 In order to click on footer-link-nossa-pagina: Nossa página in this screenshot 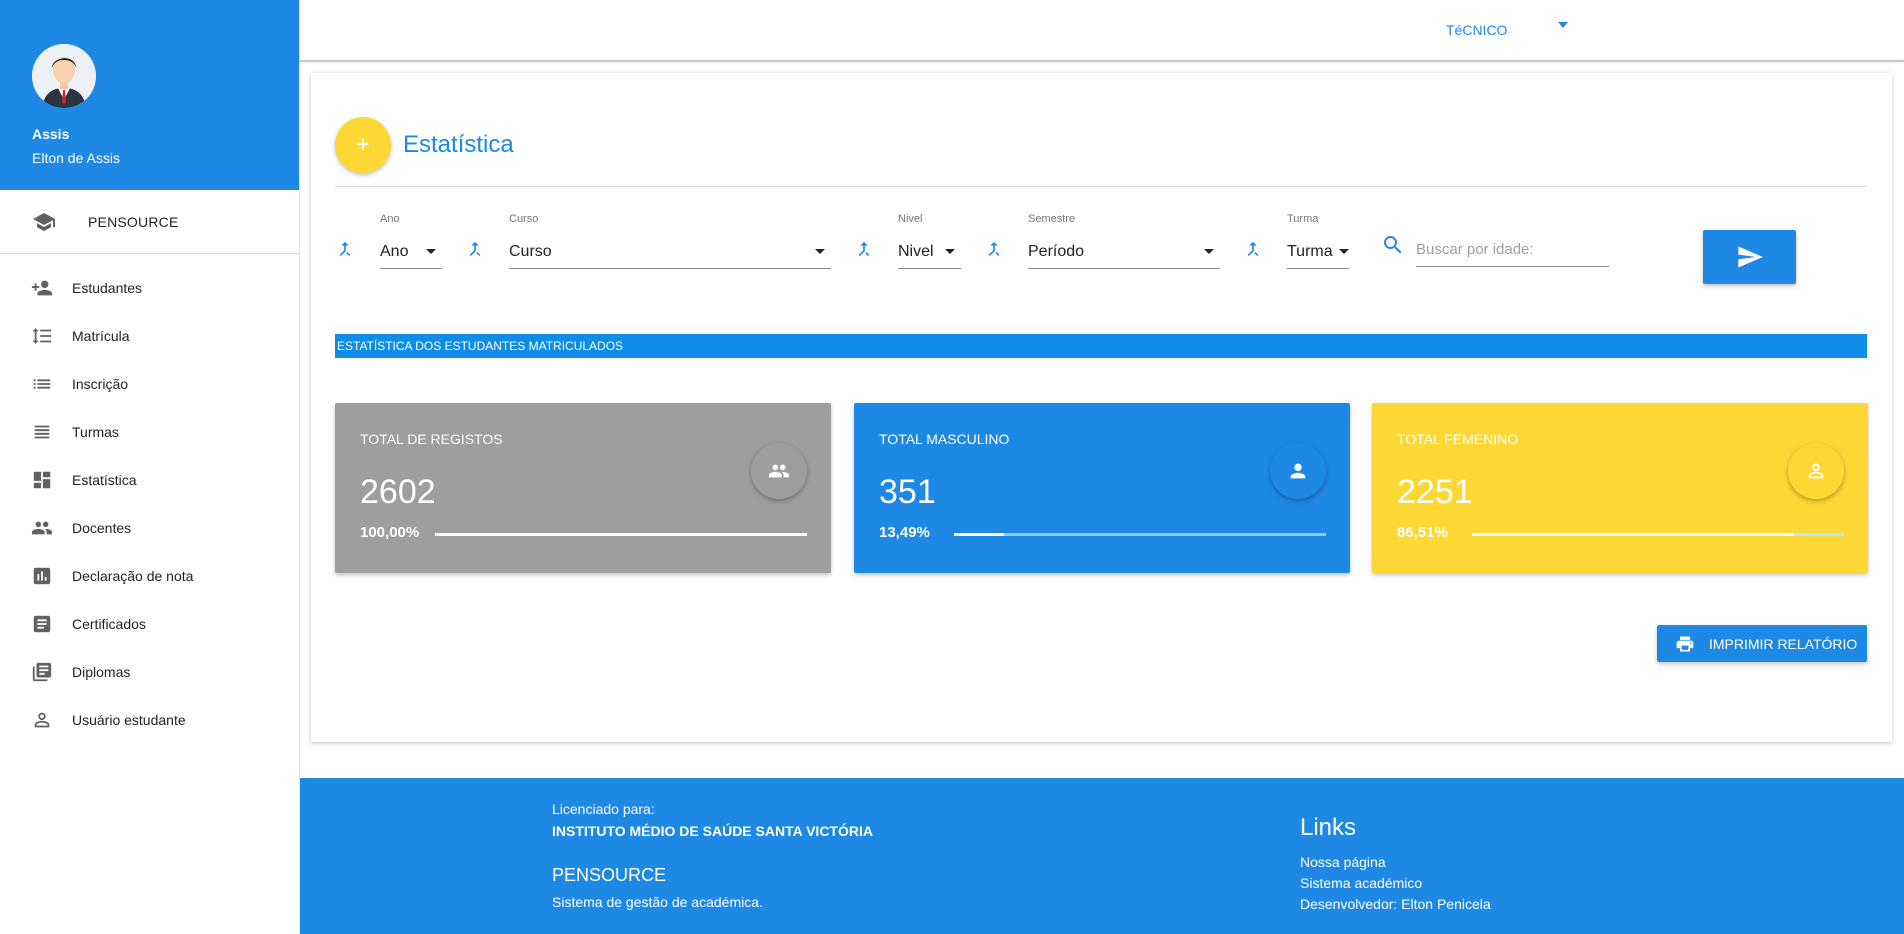, I will do `click(1395, 862)`.